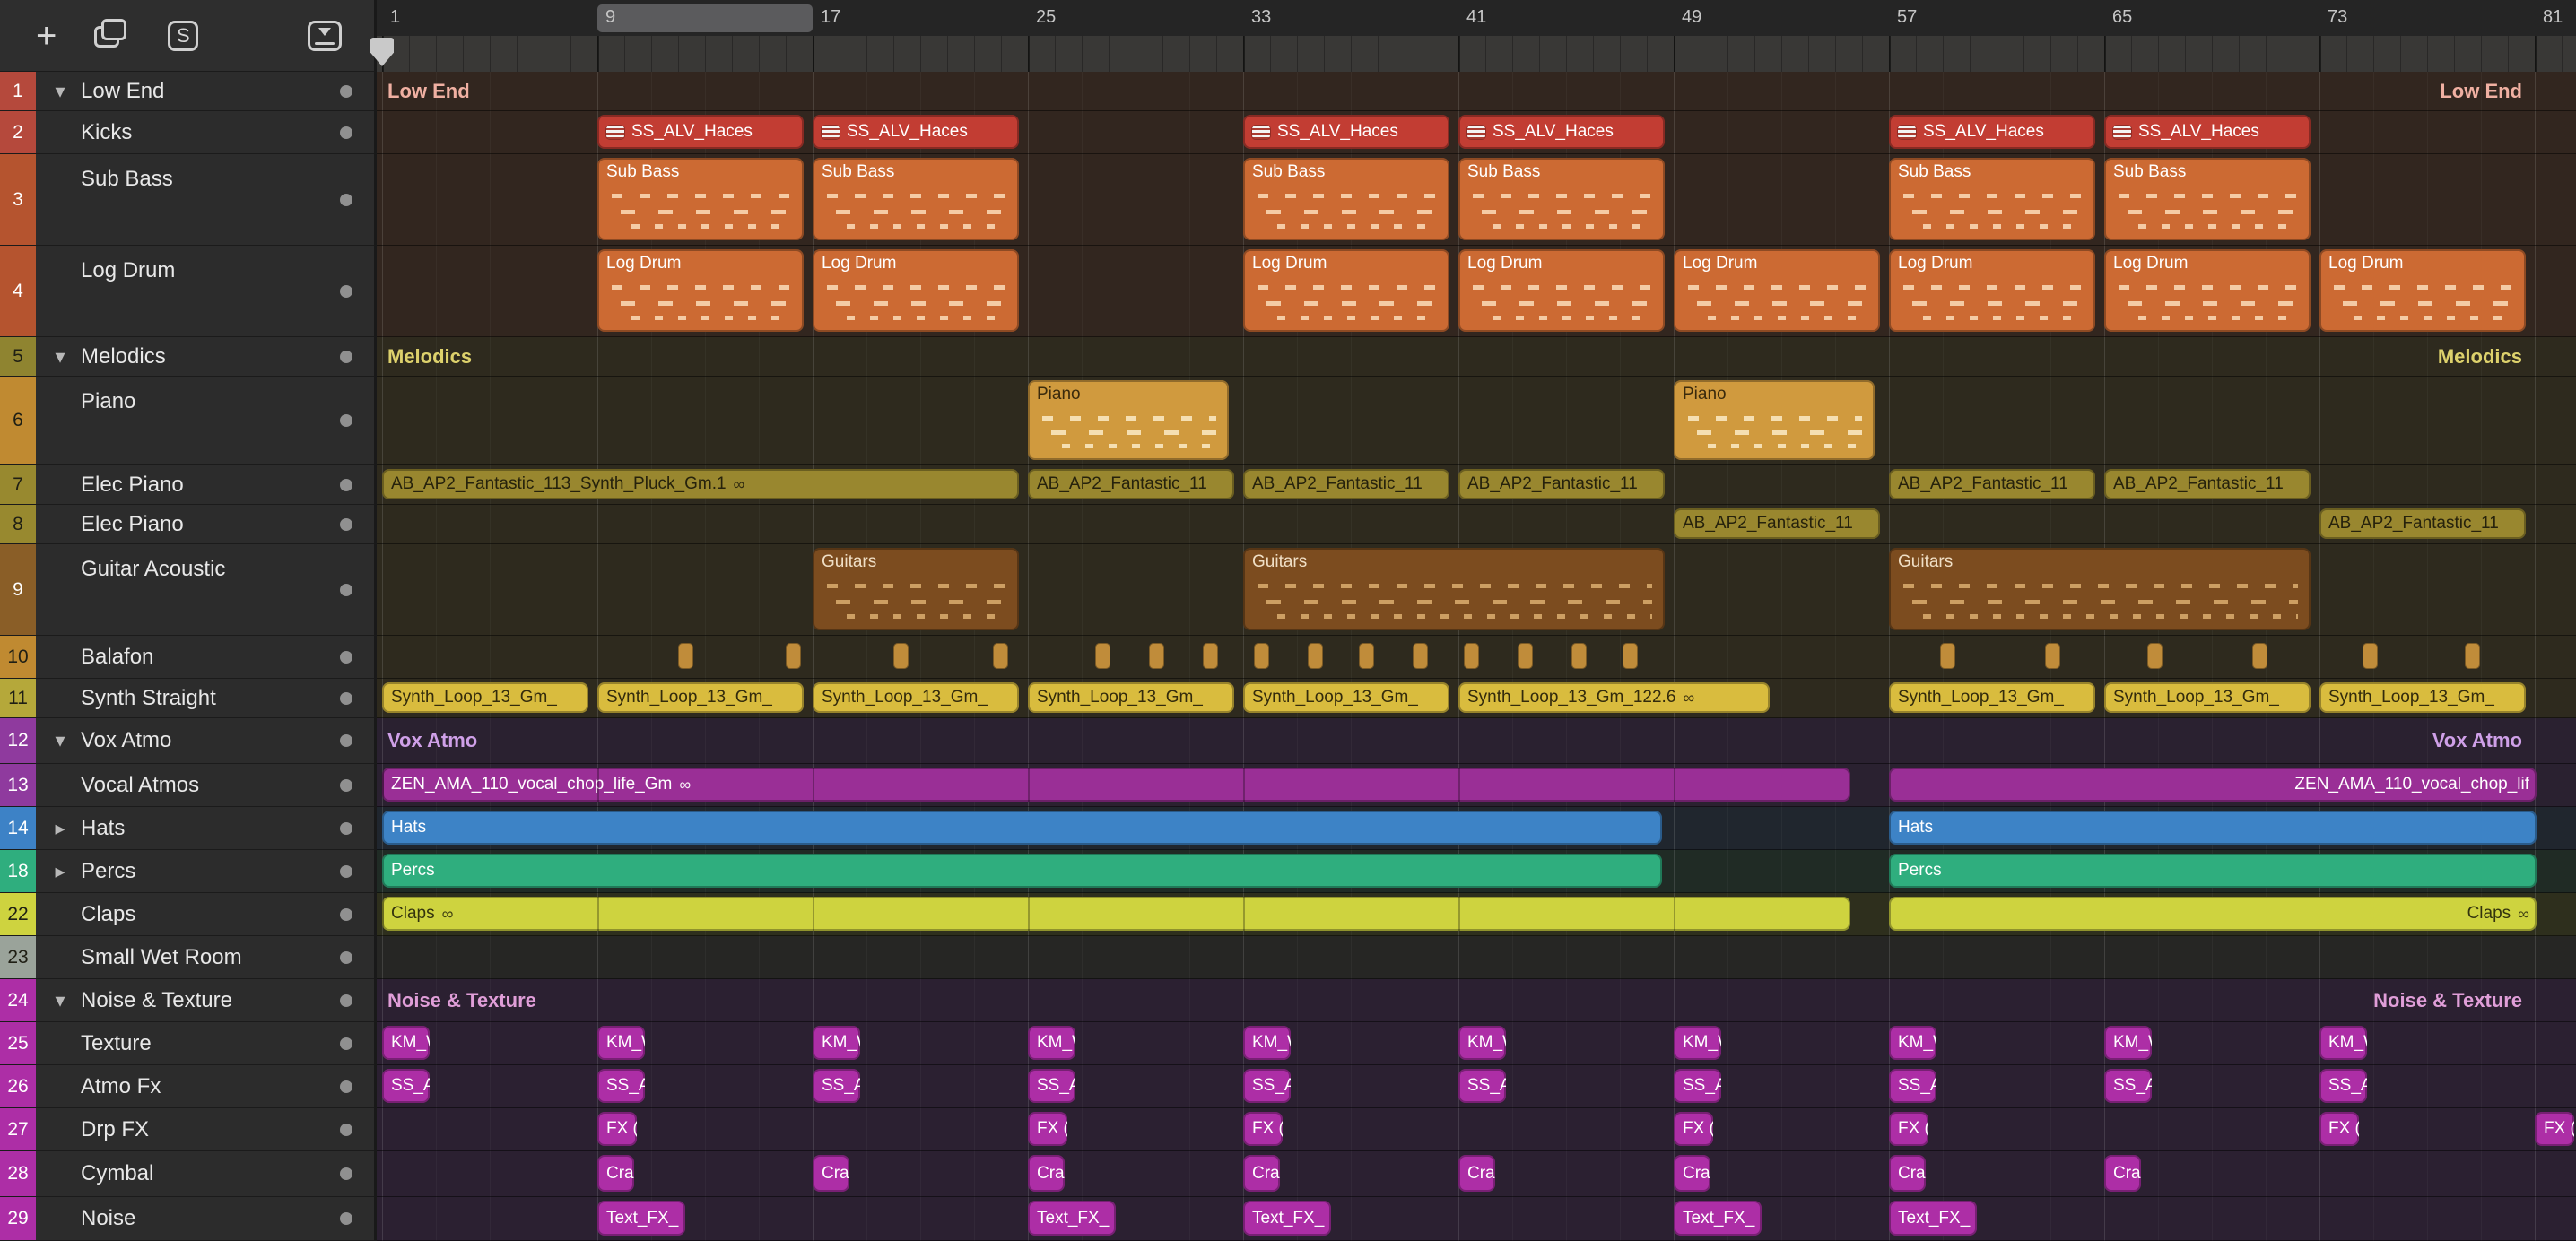  Describe the element at coordinates (325, 36) in the screenshot. I see `collapse-tracks-icon` at that location.